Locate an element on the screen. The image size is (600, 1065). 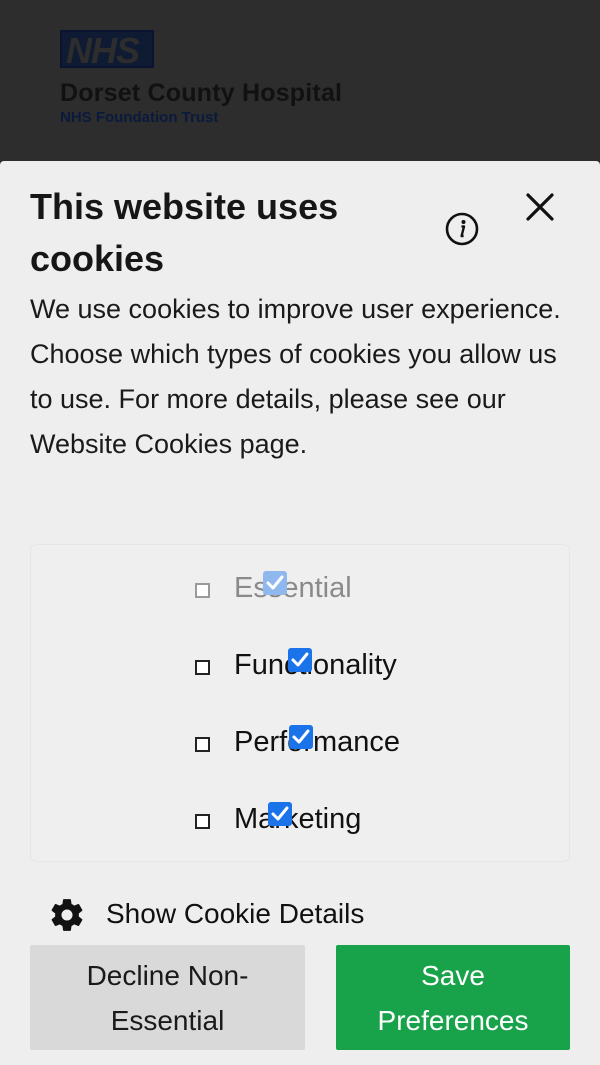
close-icon is located at coordinates (540, 207).